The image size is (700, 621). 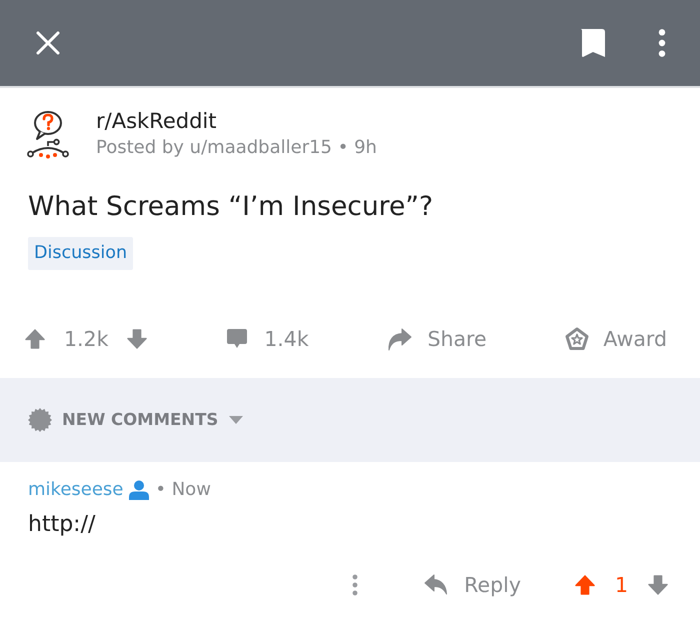 What do you see at coordinates (437, 339) in the screenshot?
I see `share-button: Share` at bounding box center [437, 339].